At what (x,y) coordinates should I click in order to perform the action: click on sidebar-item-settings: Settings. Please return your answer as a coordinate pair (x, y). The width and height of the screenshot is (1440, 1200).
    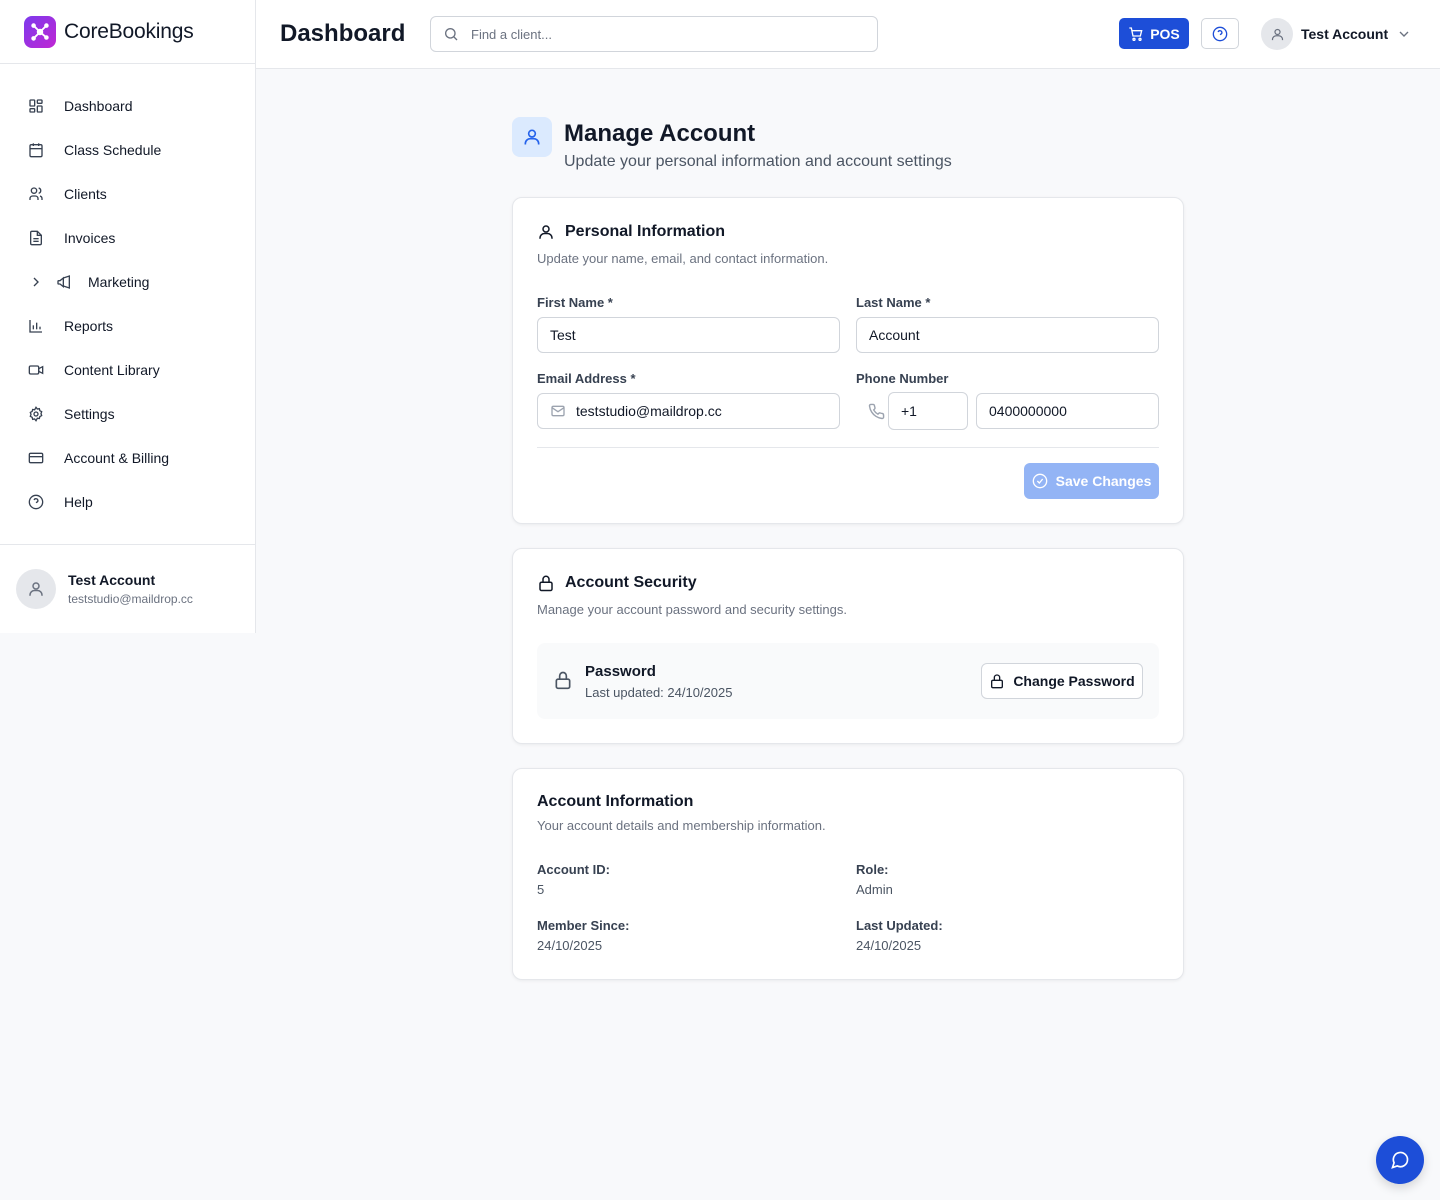
    Looking at the image, I should click on (127, 414).